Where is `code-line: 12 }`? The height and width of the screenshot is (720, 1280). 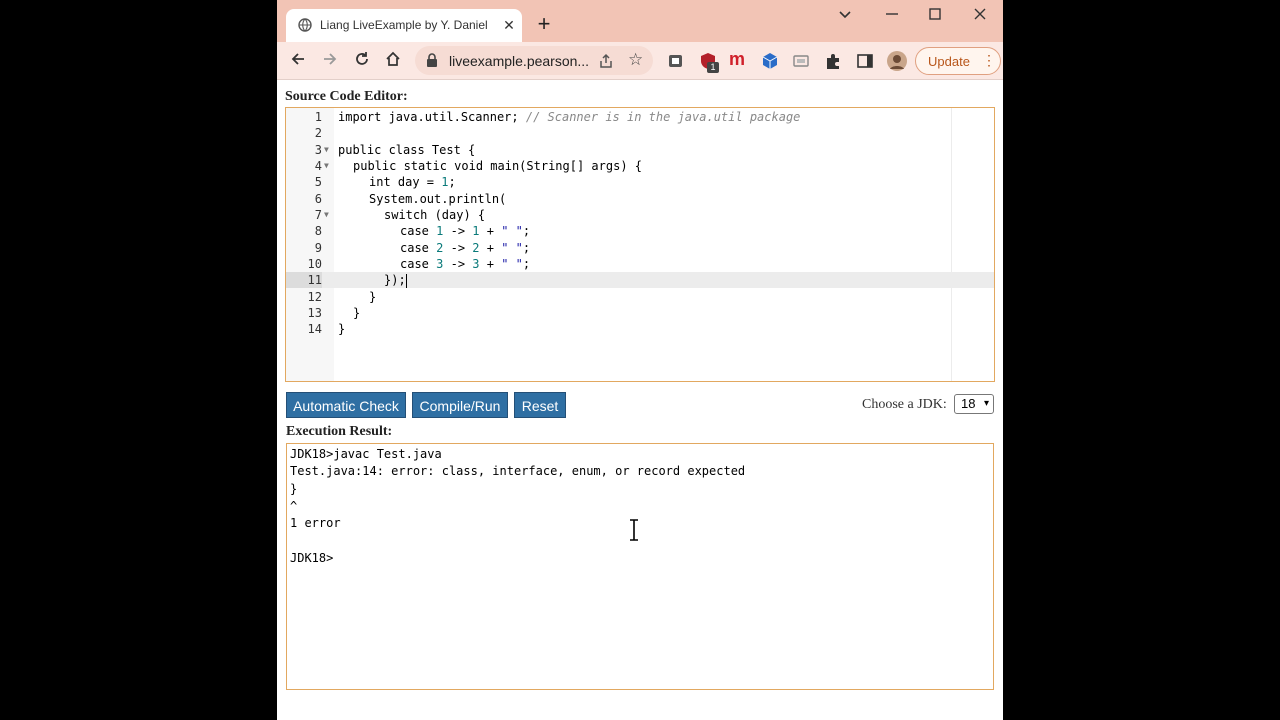 code-line: 12 } is located at coordinates (640, 297).